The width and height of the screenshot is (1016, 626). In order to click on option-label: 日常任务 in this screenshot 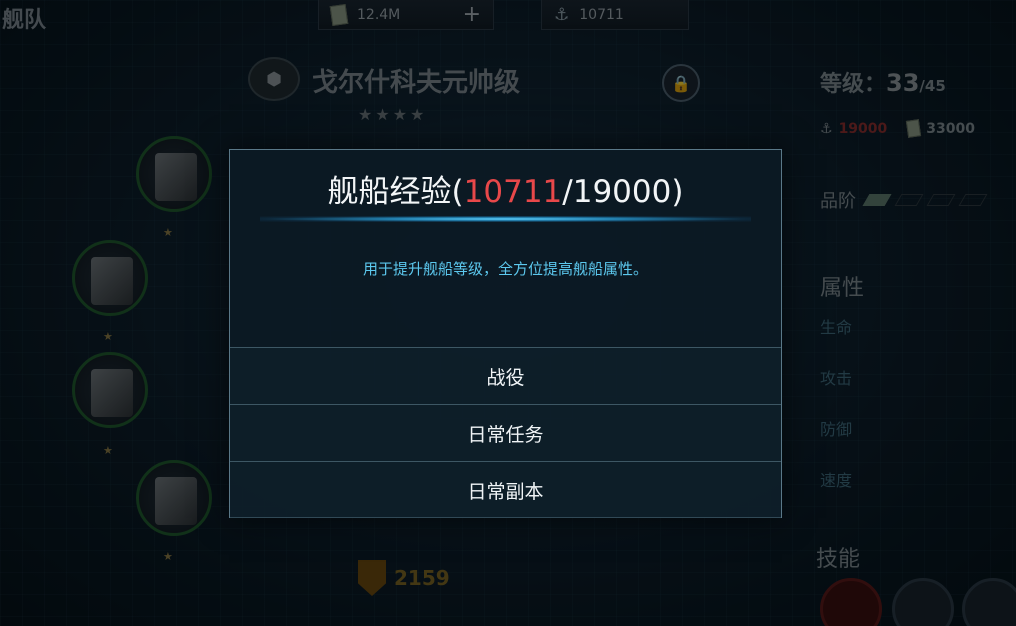, I will do `click(505, 434)`.